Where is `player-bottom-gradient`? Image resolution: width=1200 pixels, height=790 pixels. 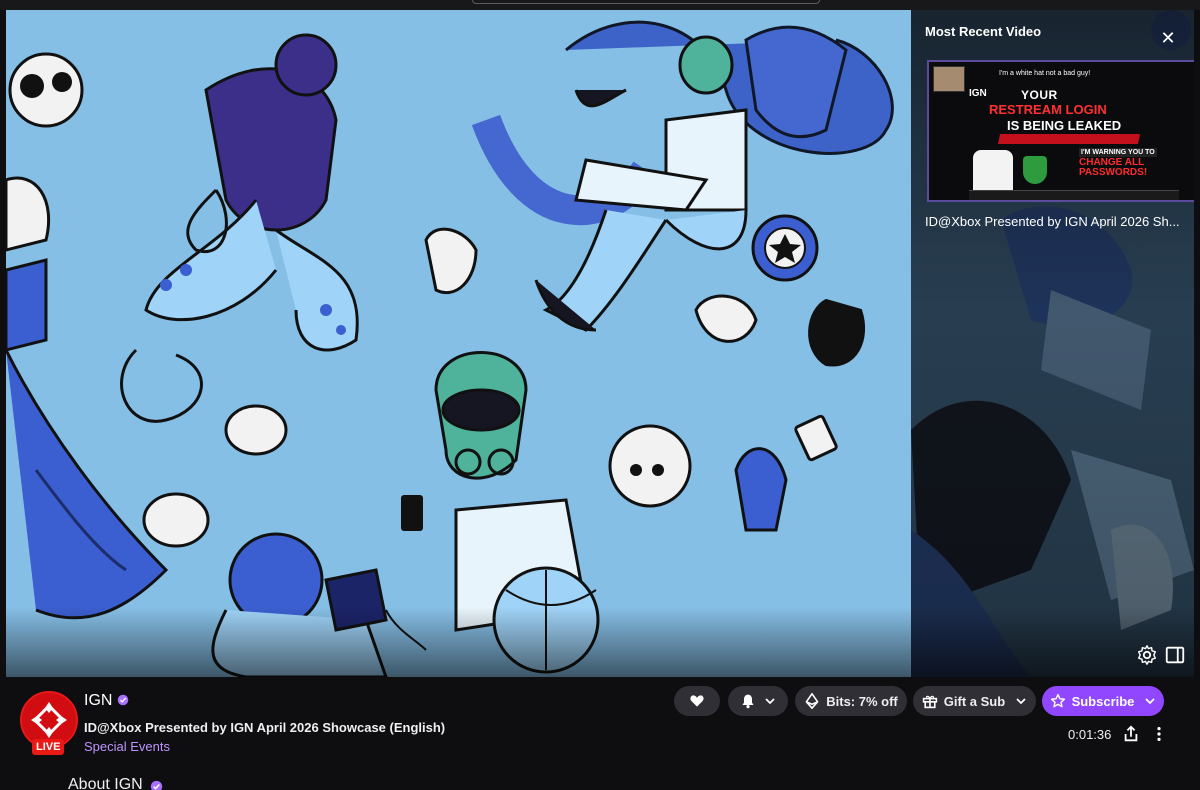 player-bottom-gradient is located at coordinates (600, 642).